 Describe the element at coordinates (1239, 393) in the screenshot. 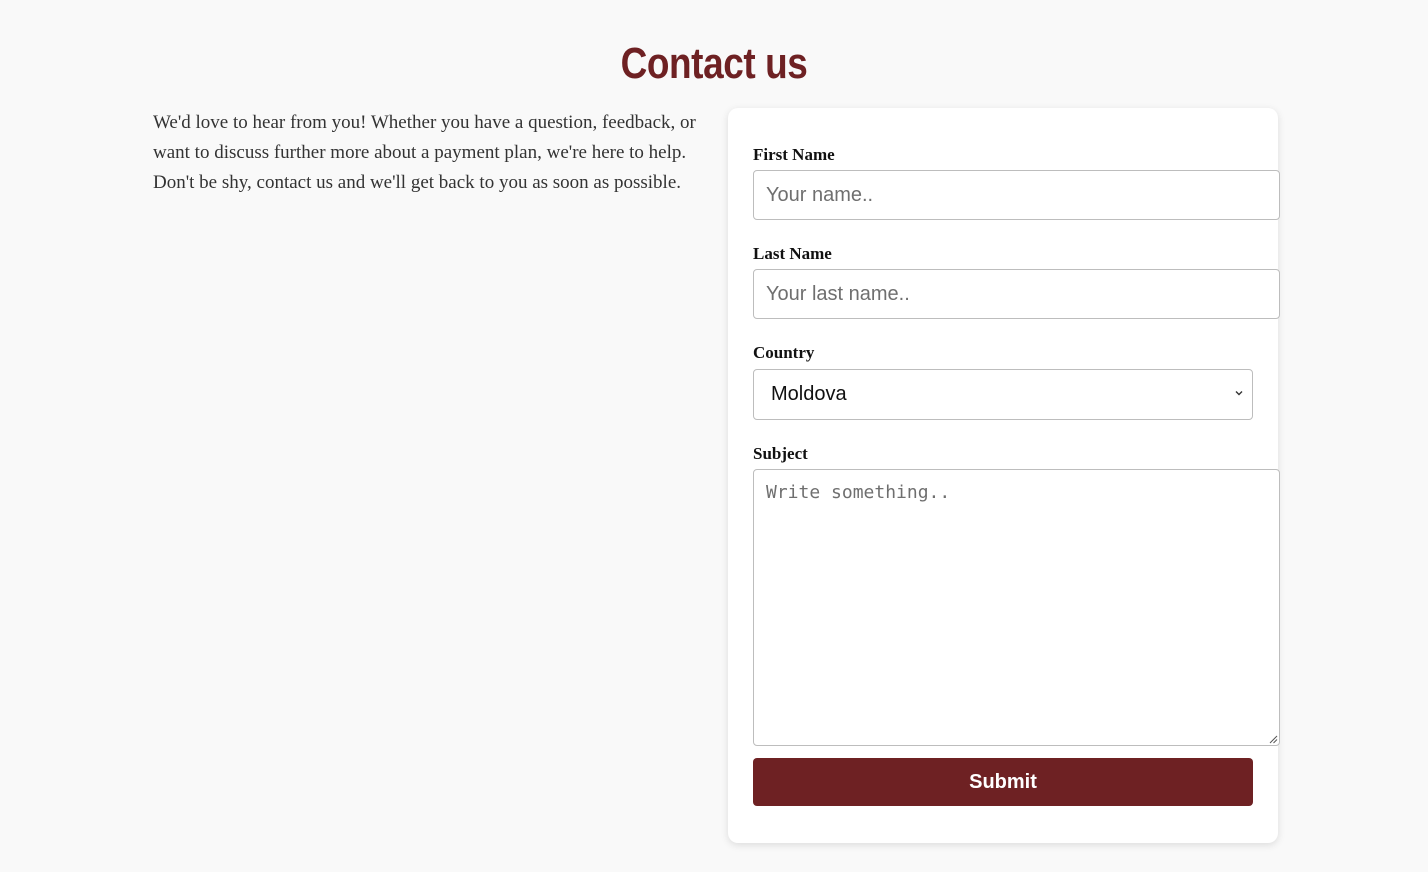

I see `chevron-down-icon` at that location.